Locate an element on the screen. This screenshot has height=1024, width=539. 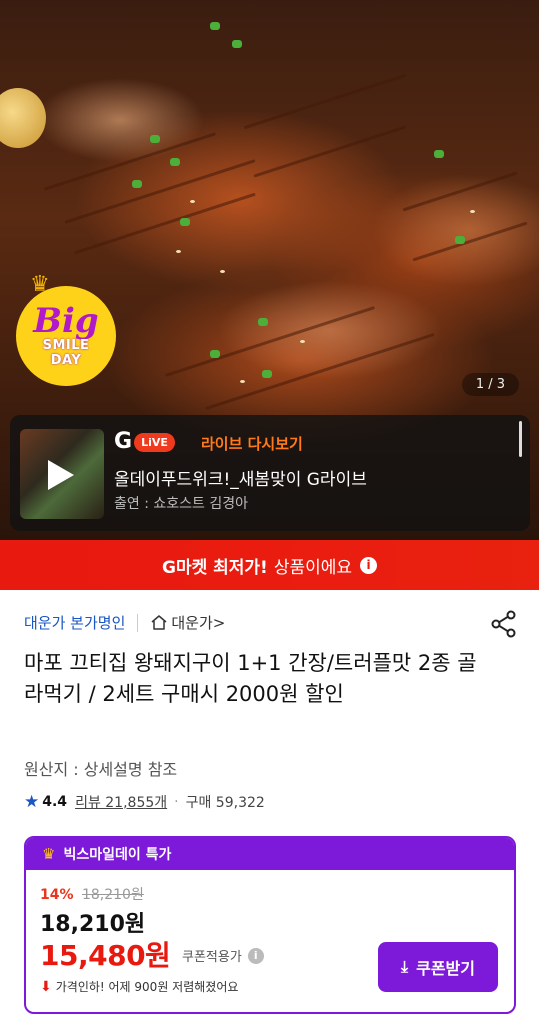
deal-header-label: 빅스마일데이 특가 is located at coordinates (117, 855).